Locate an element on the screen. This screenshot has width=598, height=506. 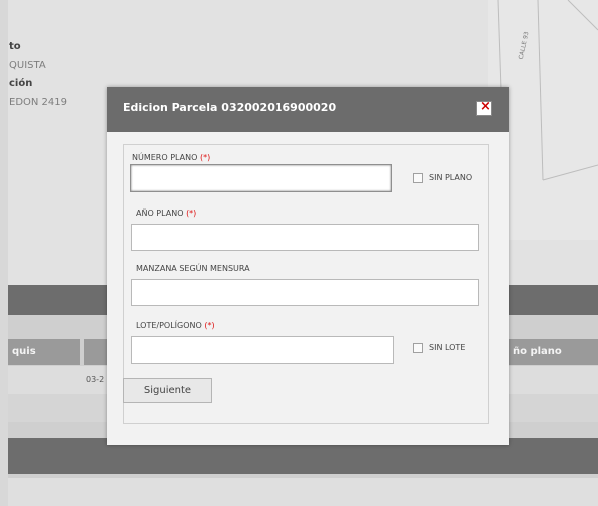
info-line-3: ción is located at coordinates (21, 83).